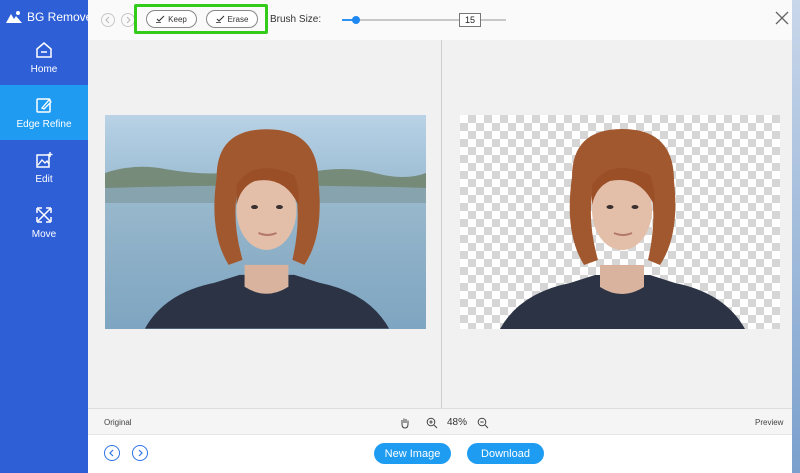 This screenshot has height=473, width=800. I want to click on app-brand: BG Remover, so click(51, 17).